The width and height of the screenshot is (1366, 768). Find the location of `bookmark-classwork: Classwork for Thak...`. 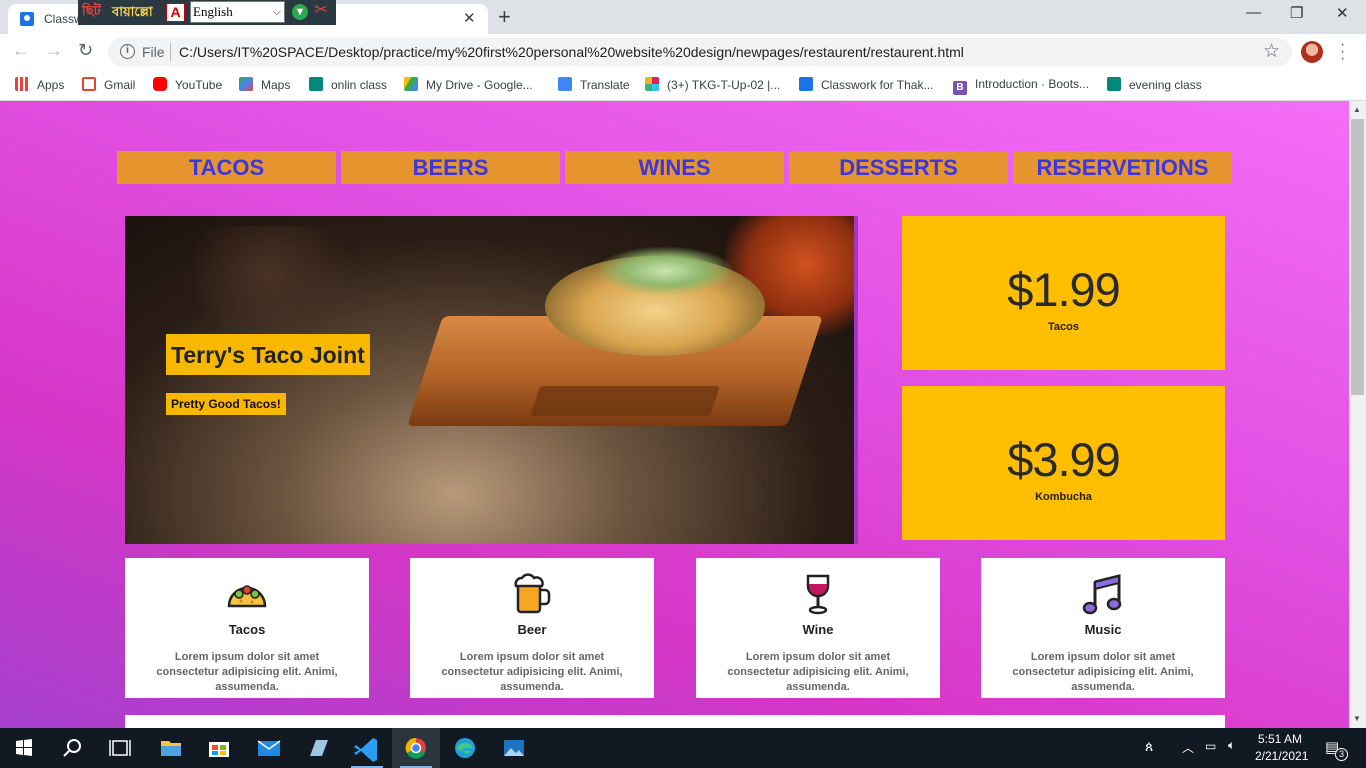

bookmark-classwork: Classwork for Thak... is located at coordinates (866, 84).